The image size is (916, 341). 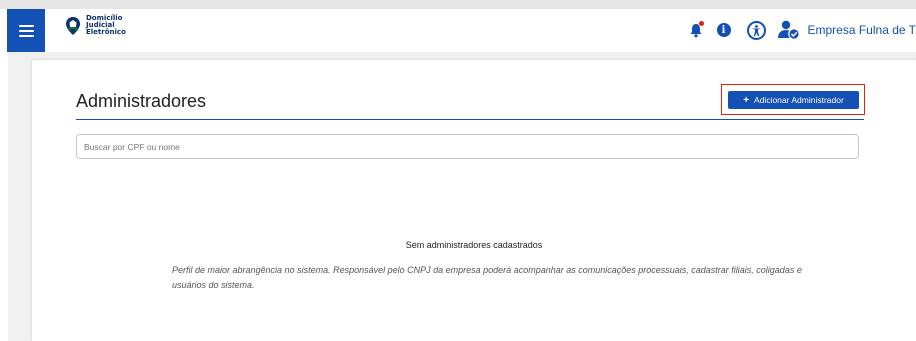 I want to click on info-icon: i, so click(x=723, y=30).